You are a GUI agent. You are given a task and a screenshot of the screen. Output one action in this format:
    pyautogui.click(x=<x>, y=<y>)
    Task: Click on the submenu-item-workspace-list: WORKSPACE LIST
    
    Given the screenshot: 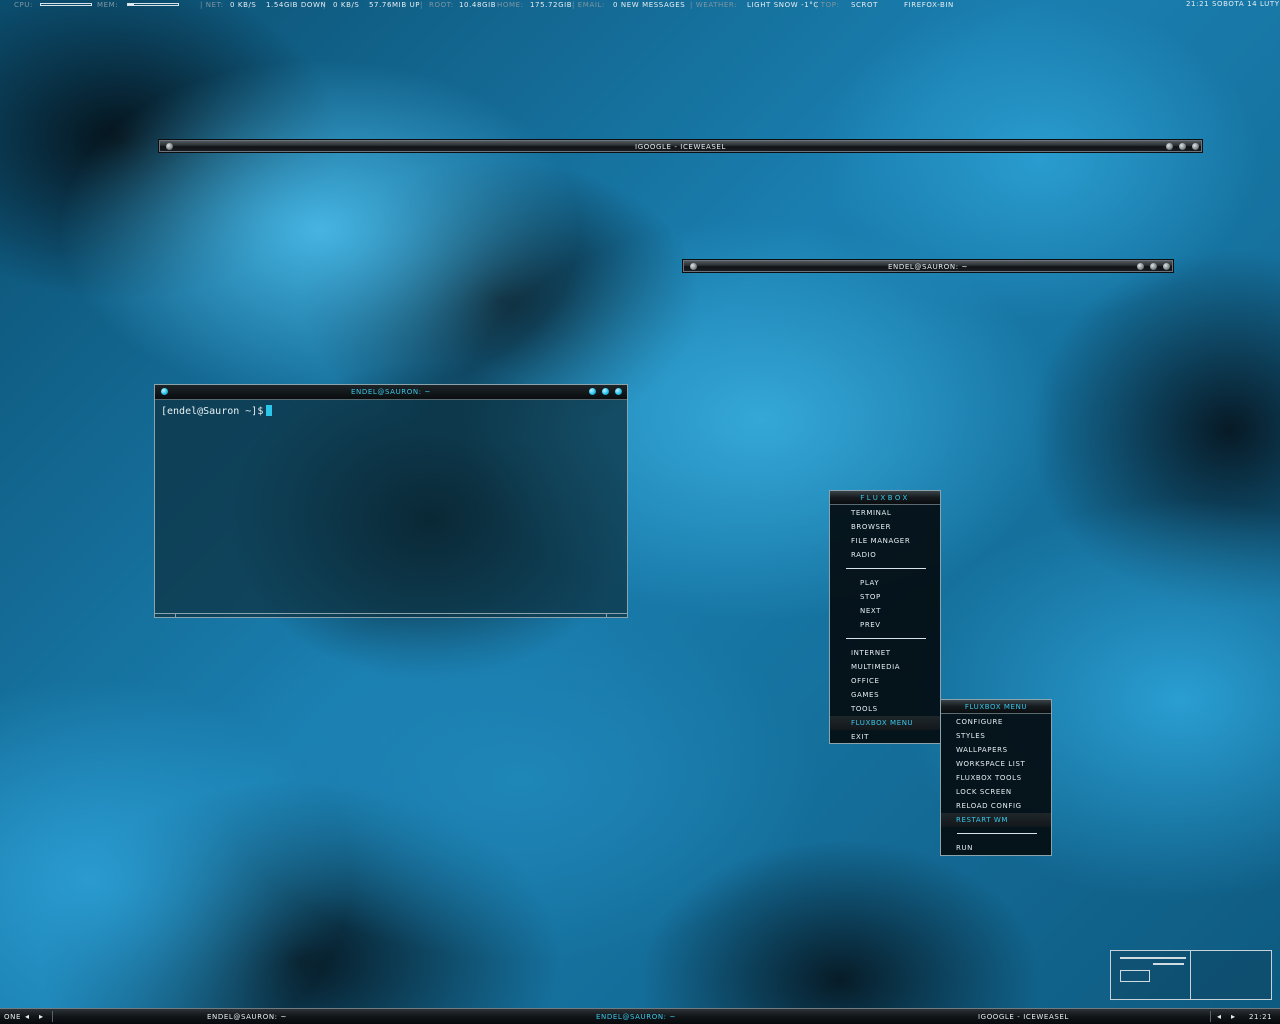 What is the action you would take?
    pyautogui.click(x=996, y=764)
    